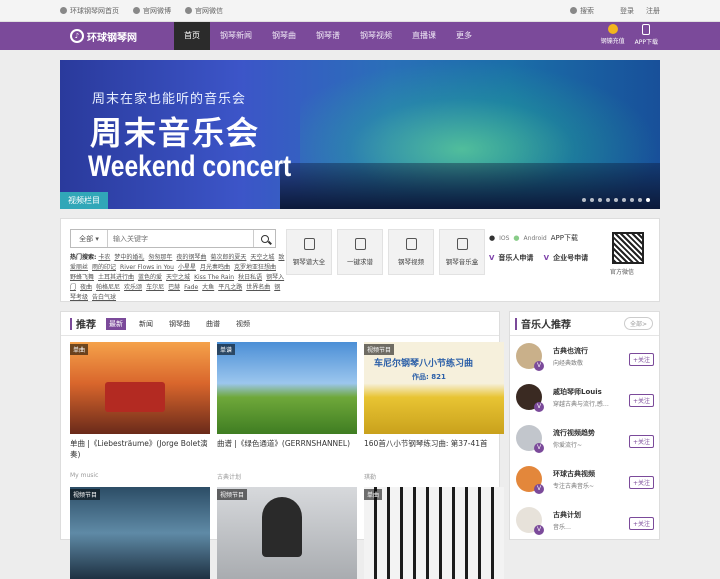 The width and height of the screenshot is (720, 579). Describe the element at coordinates (309, 244) in the screenshot. I see `document-icon` at that location.